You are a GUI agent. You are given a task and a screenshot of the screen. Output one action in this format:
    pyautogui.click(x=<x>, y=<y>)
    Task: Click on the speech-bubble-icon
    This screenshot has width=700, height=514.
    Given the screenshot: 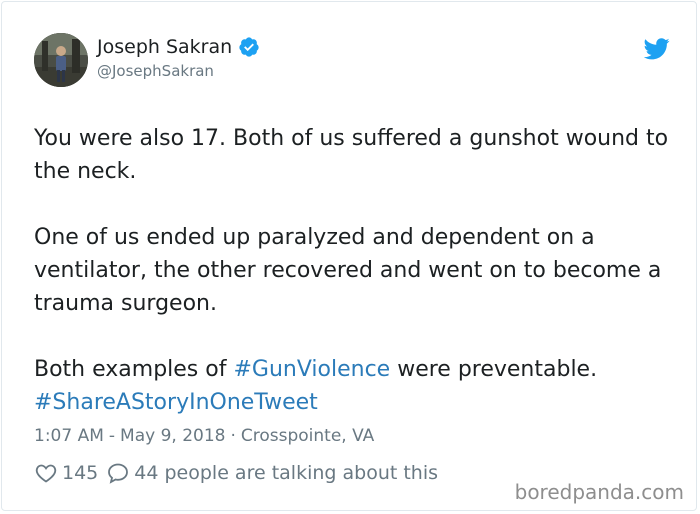 What is the action you would take?
    pyautogui.click(x=118, y=473)
    